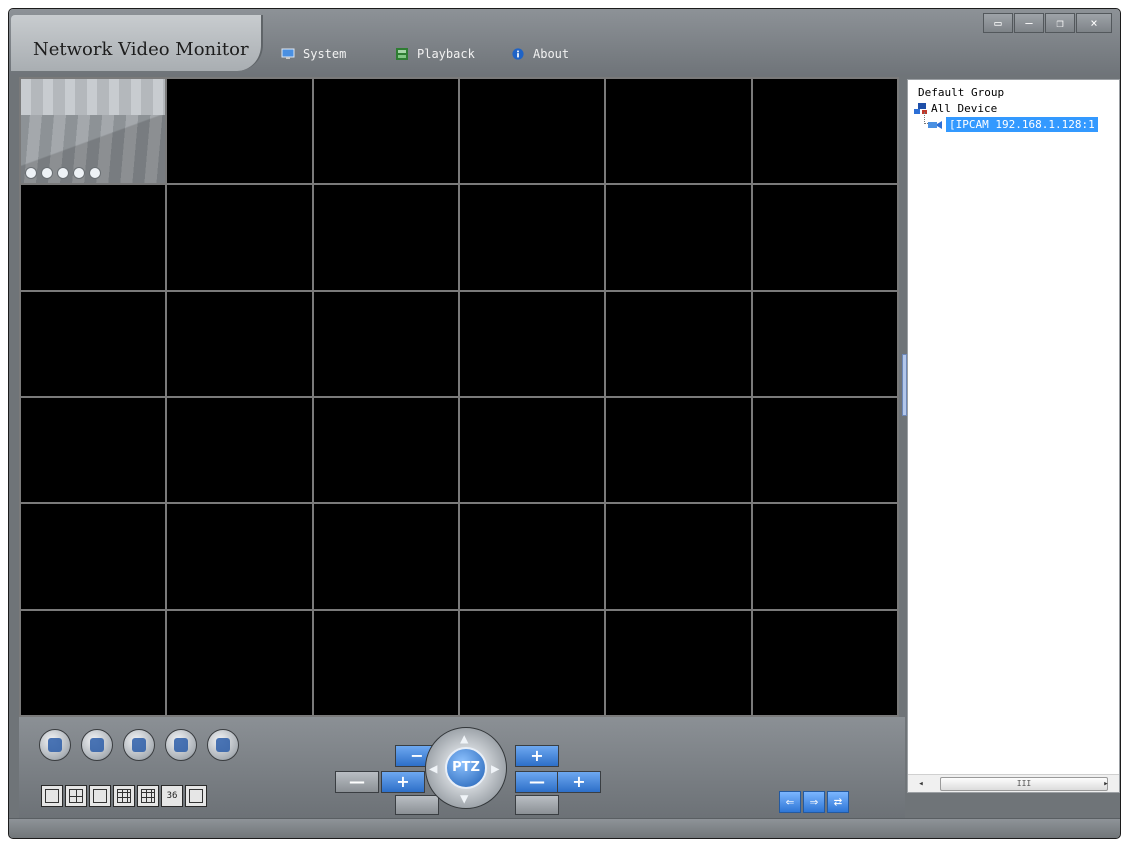 The width and height of the screenshot is (1125, 843). Describe the element at coordinates (921, 784) in the screenshot. I see `scroll-left-icon: ◂` at that location.